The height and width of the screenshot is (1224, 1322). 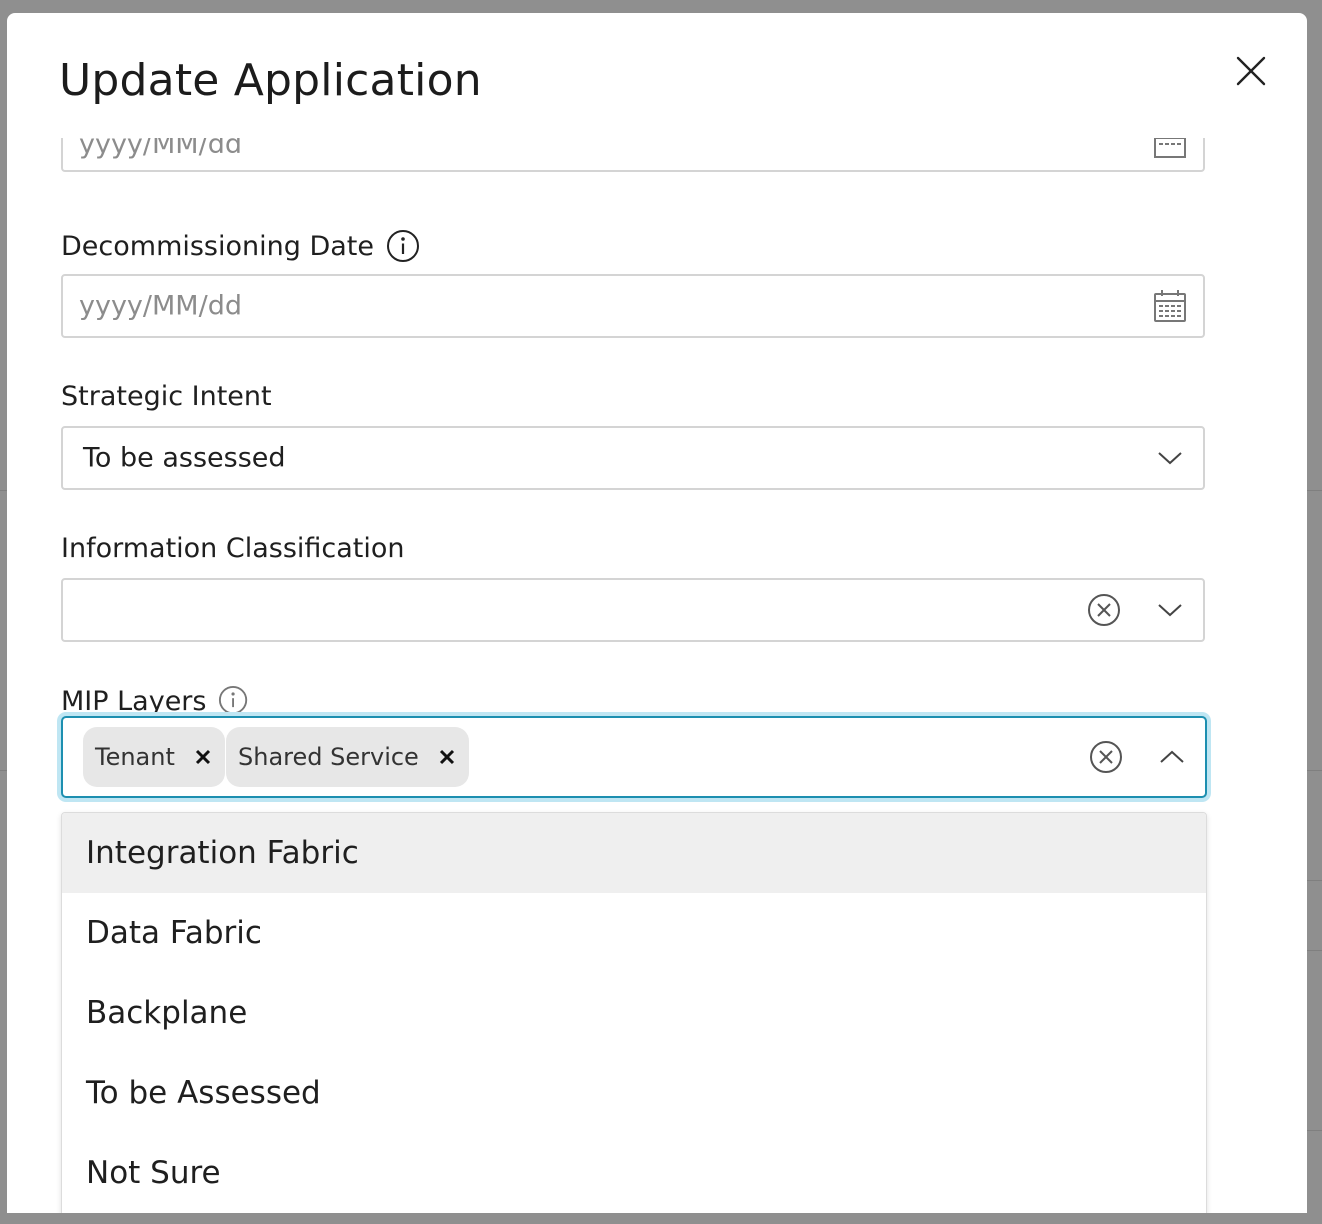 What do you see at coordinates (634, 1093) in the screenshot?
I see `dropdown-option: To be Assessed` at bounding box center [634, 1093].